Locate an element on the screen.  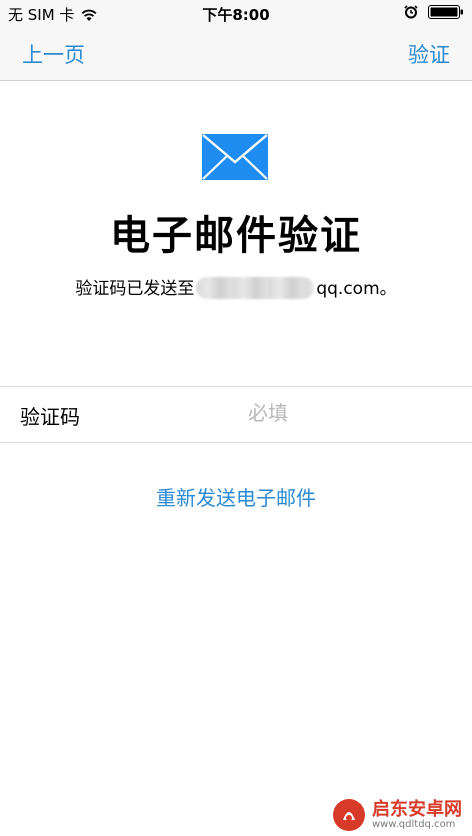
sent-to-text: 验证码已发送至 qq.com。 is located at coordinates (236, 286).